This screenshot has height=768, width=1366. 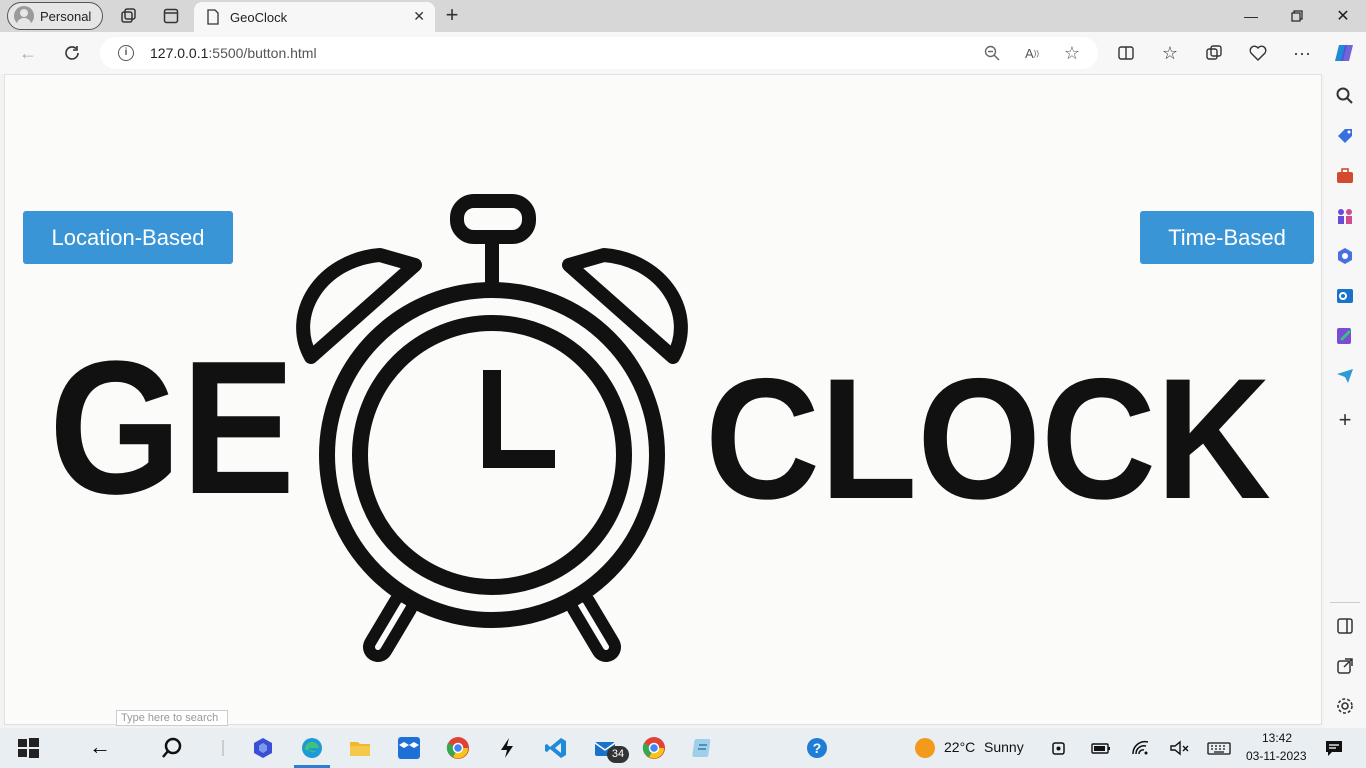 What do you see at coordinates (1102, 748) in the screenshot?
I see `battery-icon` at bounding box center [1102, 748].